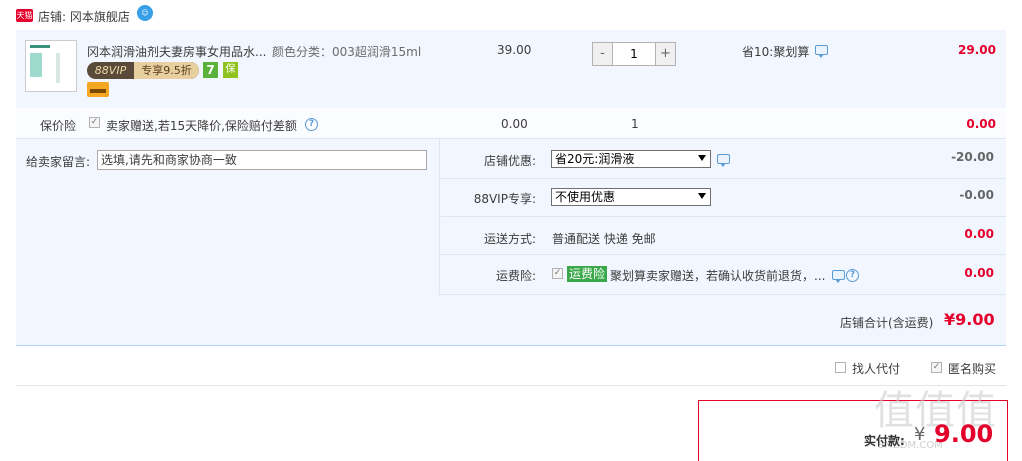 This screenshot has height=461, width=1022. Describe the element at coordinates (604, 239) in the screenshot. I see `shipping-method: 普通配送 快递 免邮` at that location.